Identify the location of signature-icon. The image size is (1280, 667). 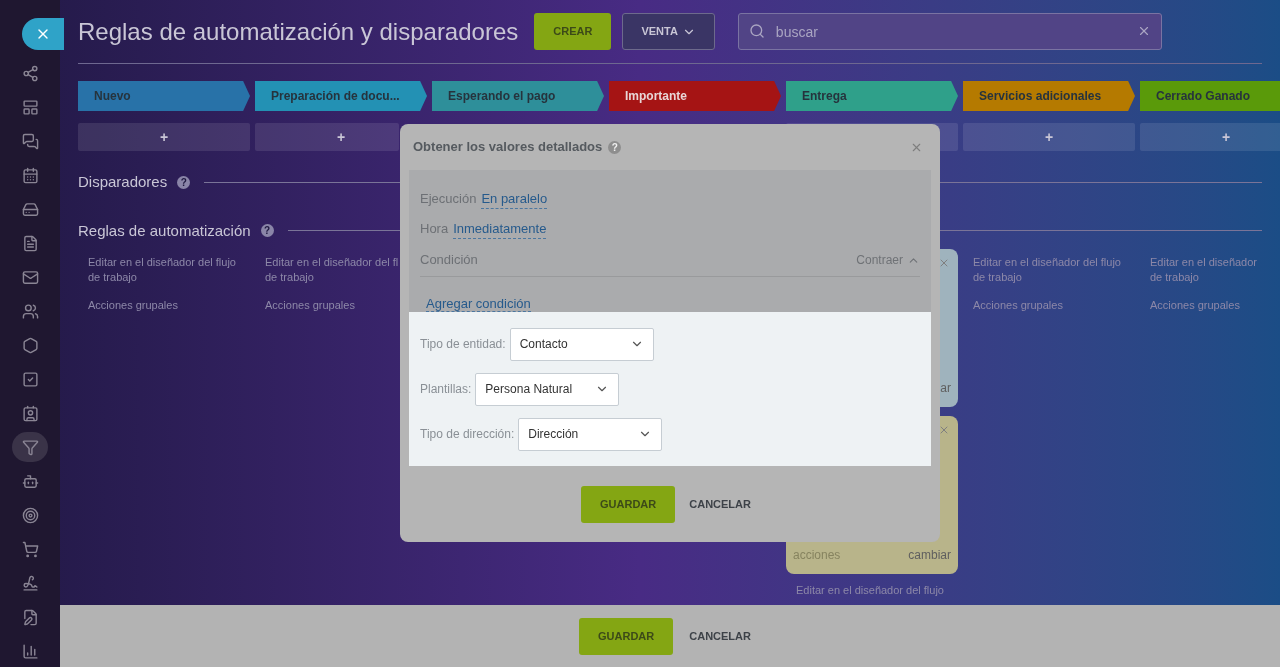
(30, 583).